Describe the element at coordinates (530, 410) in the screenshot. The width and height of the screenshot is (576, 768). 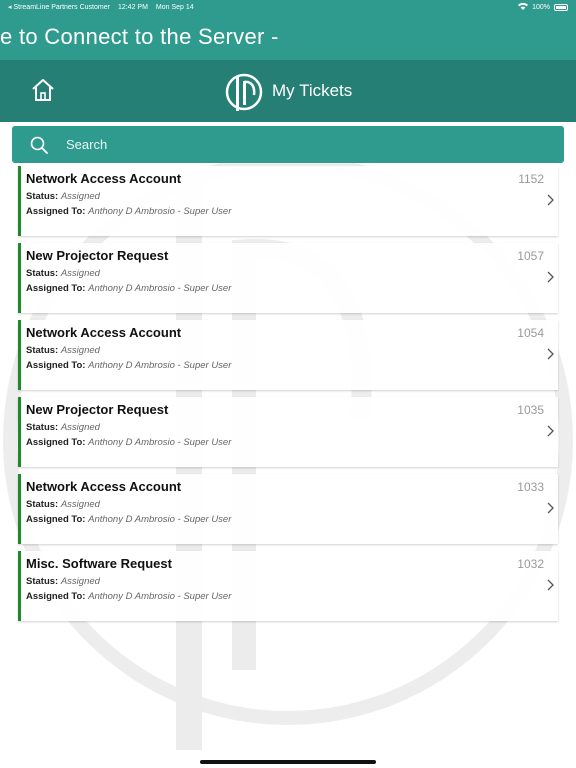
I see `ticket-id: 1035` at that location.